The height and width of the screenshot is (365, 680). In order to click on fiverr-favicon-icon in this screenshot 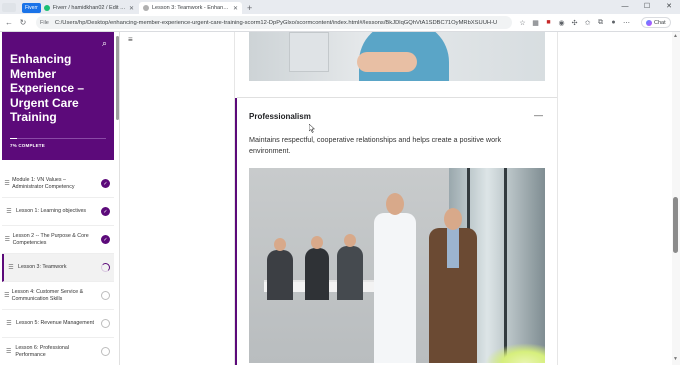, I will do `click(46, 8)`.